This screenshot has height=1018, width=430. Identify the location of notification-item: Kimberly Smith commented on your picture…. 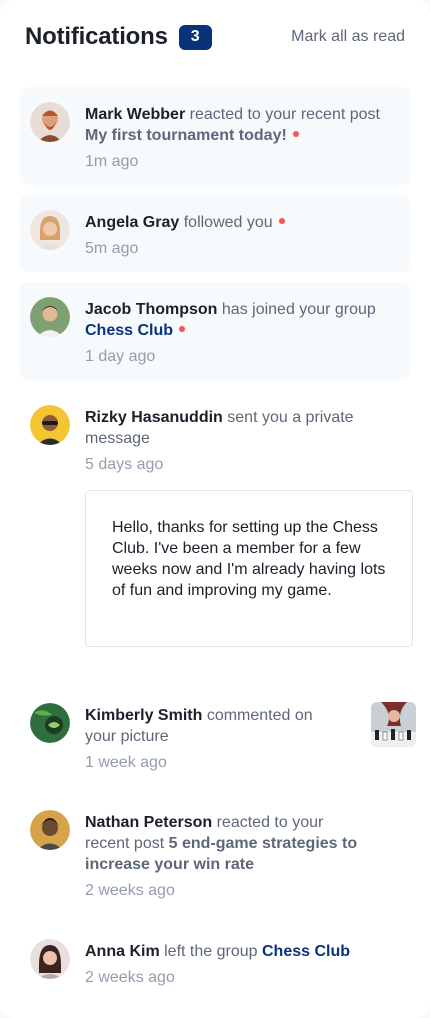
(215, 733).